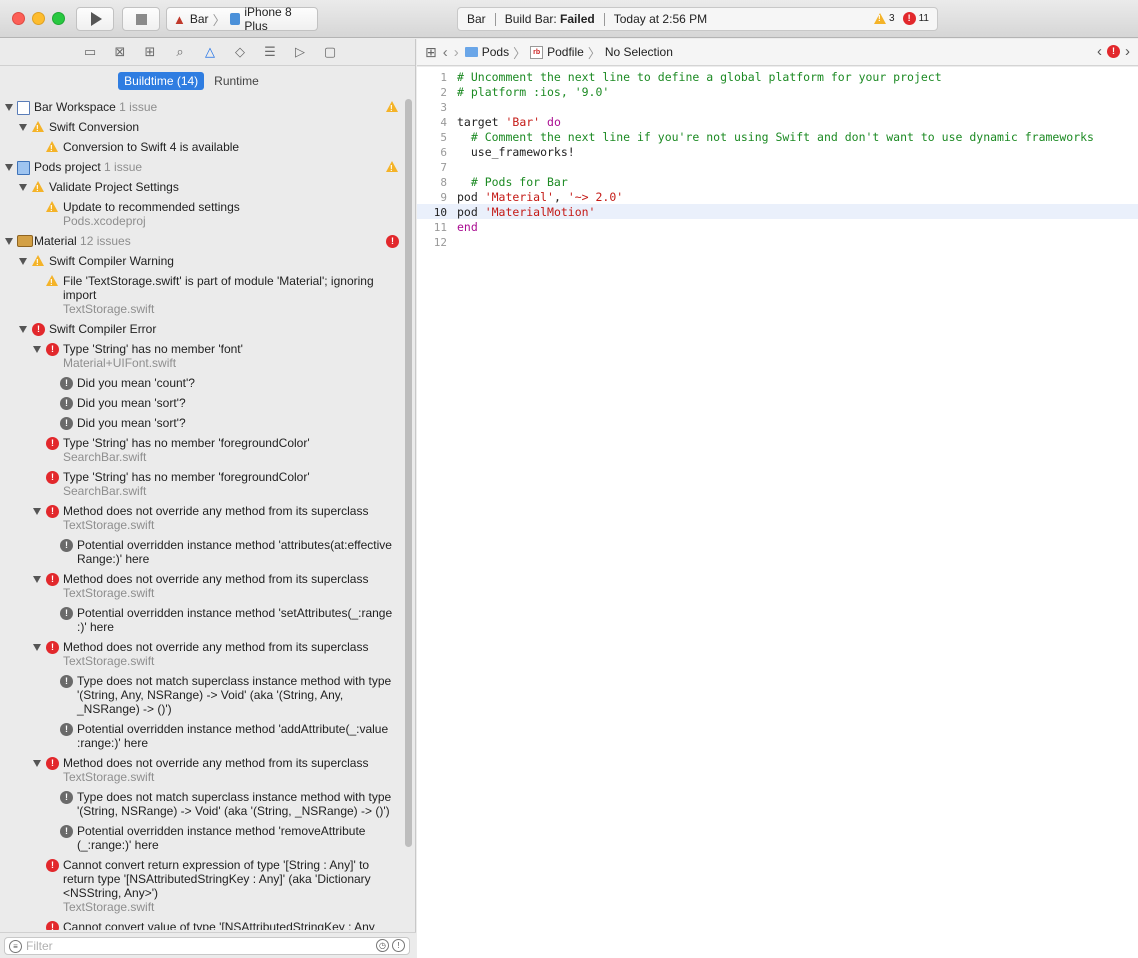 This screenshot has height=958, width=1138. Describe the element at coordinates (565, 52) in the screenshot. I see `breadcrumb-podfile: Podfile` at that location.